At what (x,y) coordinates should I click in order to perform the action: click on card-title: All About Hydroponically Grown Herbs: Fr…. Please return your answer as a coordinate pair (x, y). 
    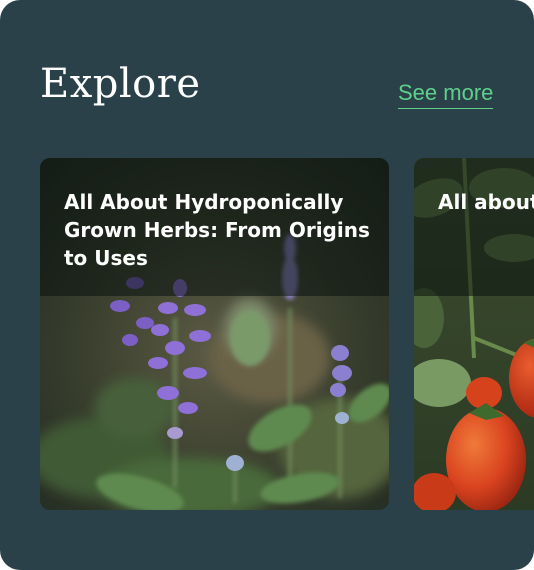
    Looking at the image, I should click on (217, 230).